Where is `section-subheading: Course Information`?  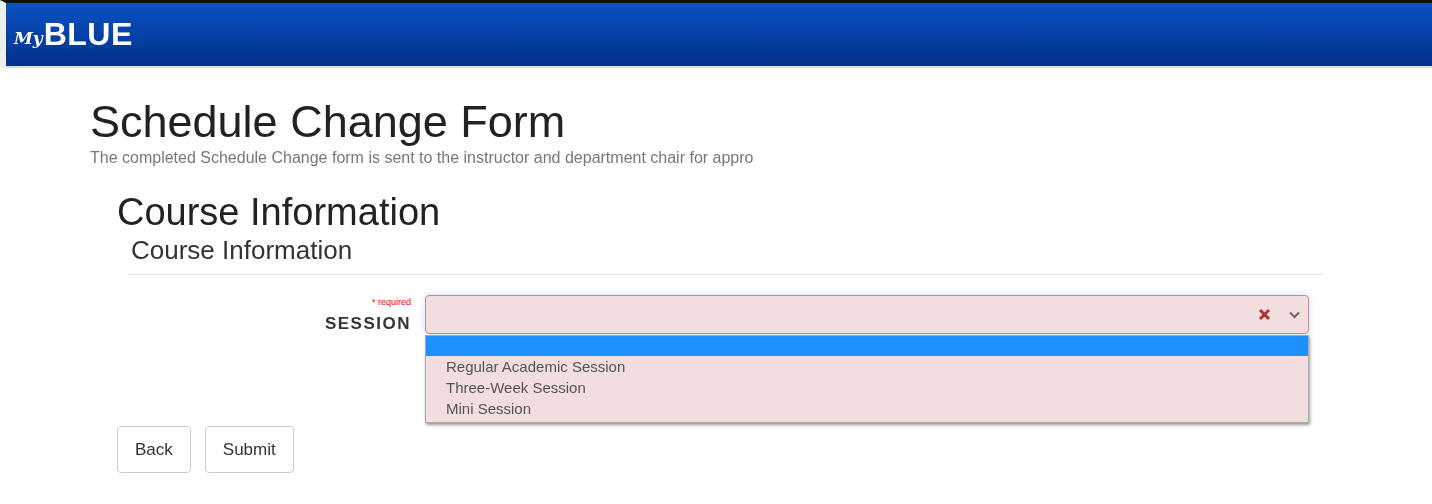 section-subheading: Course Information is located at coordinates (242, 250).